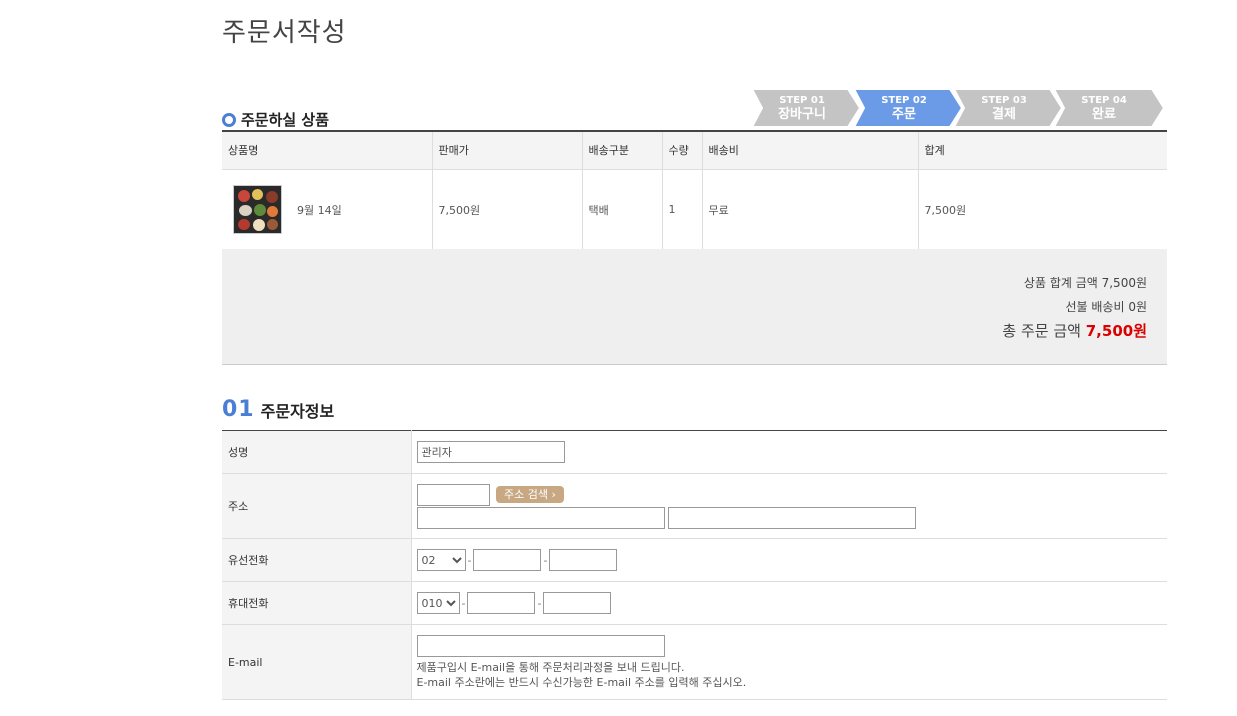 The image size is (1237, 716). What do you see at coordinates (319, 210) in the screenshot?
I see `product-name: 9월 14일` at bounding box center [319, 210].